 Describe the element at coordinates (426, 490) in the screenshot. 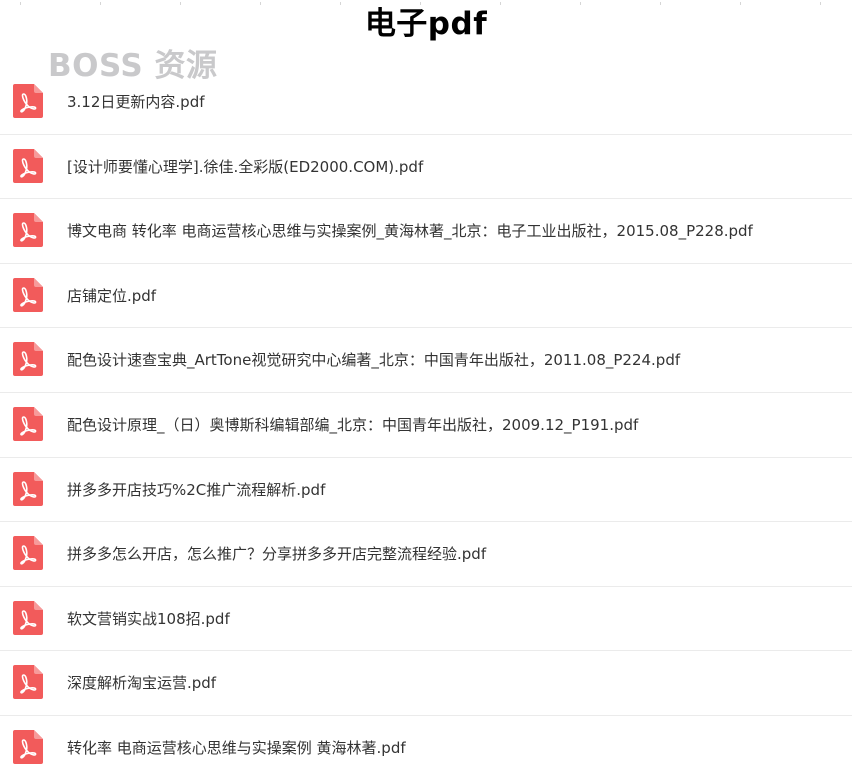

I see `file-row: 拼多多开店技巧%2C推广流程解析.pdf` at that location.